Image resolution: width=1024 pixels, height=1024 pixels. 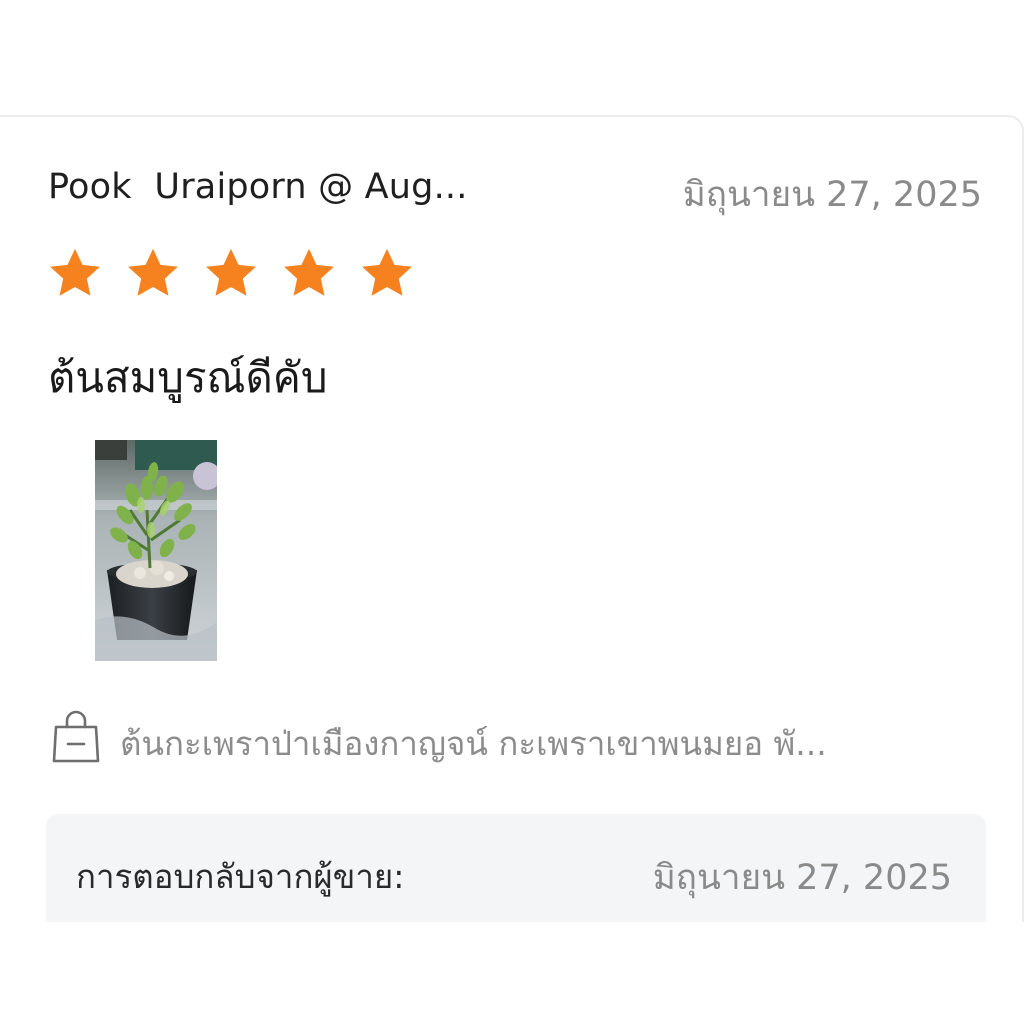 I want to click on star-rating, so click(x=231, y=274).